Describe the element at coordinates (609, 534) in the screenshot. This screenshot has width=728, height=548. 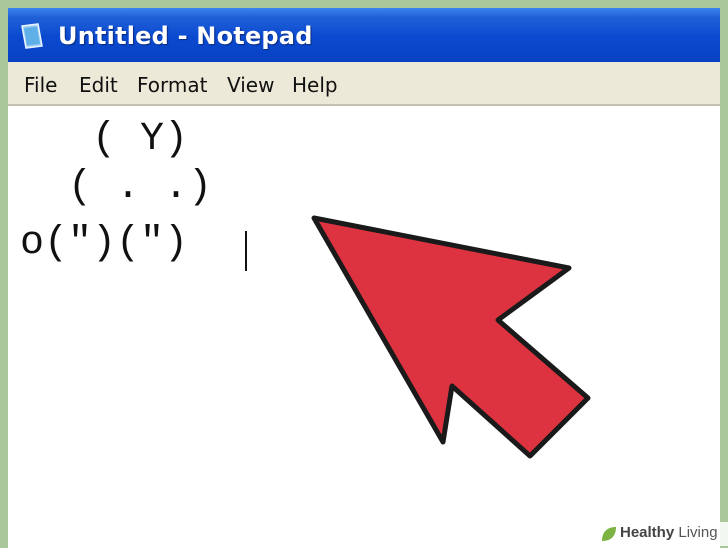
I see `leaf-icon` at that location.